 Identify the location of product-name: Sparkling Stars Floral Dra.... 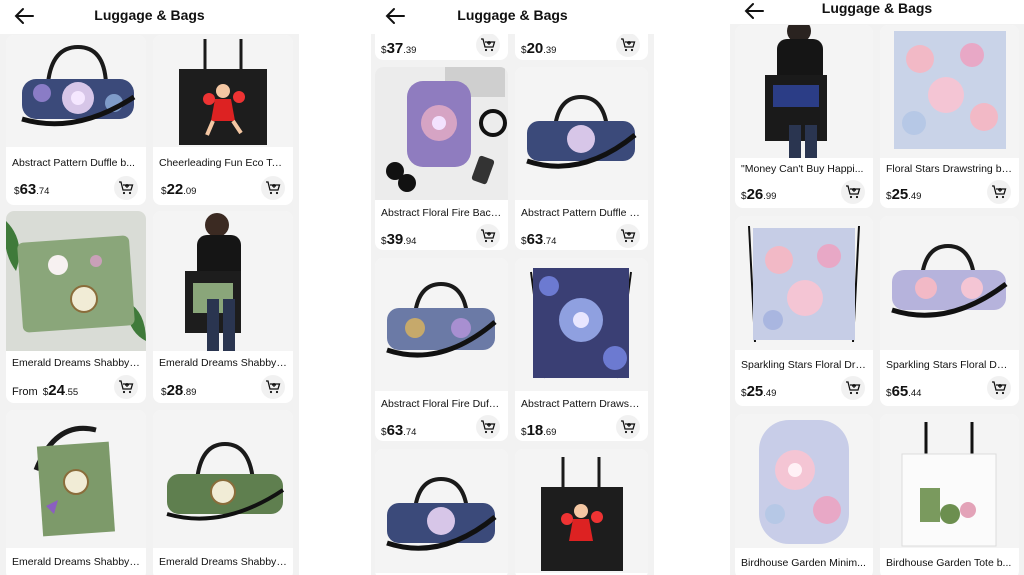
(804, 365).